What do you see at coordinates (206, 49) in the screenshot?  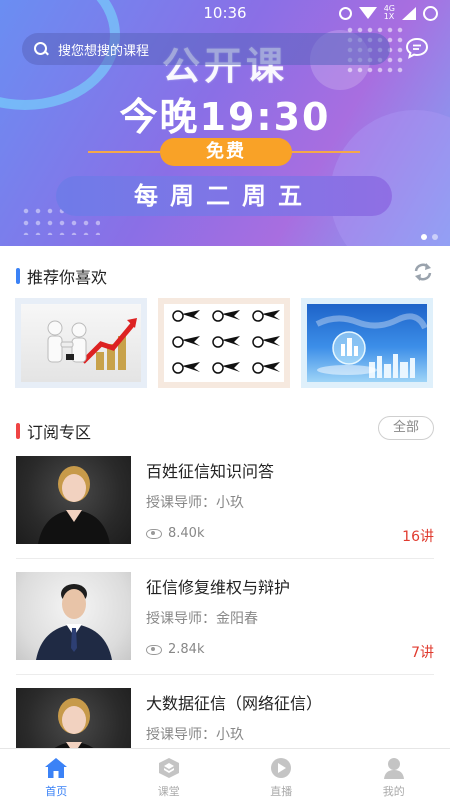 I see `search-input: 搜您想搜的课程` at bounding box center [206, 49].